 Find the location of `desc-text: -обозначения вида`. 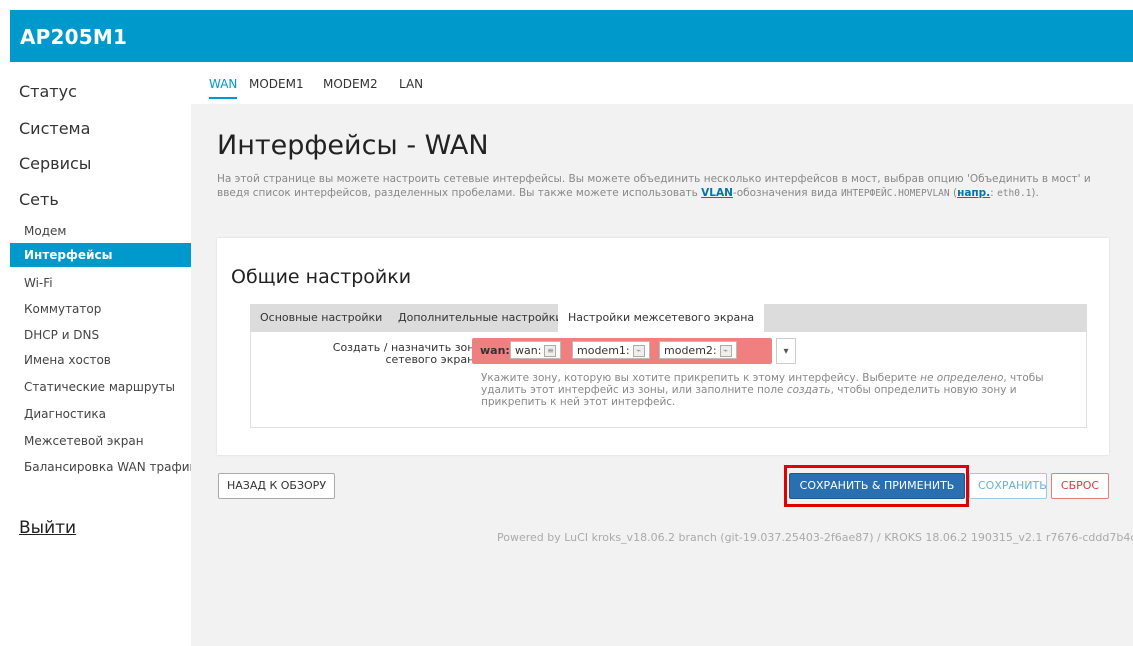

desc-text: -обозначения вида is located at coordinates (786, 193).